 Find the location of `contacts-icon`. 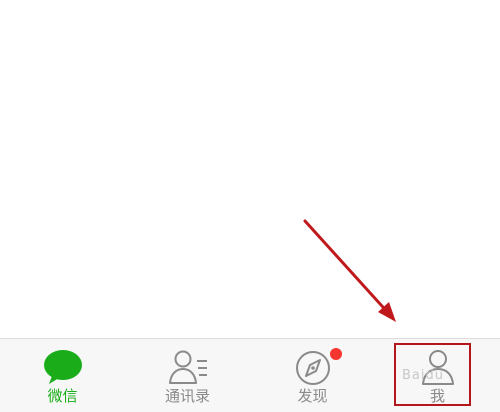

contacts-icon is located at coordinates (187, 367).